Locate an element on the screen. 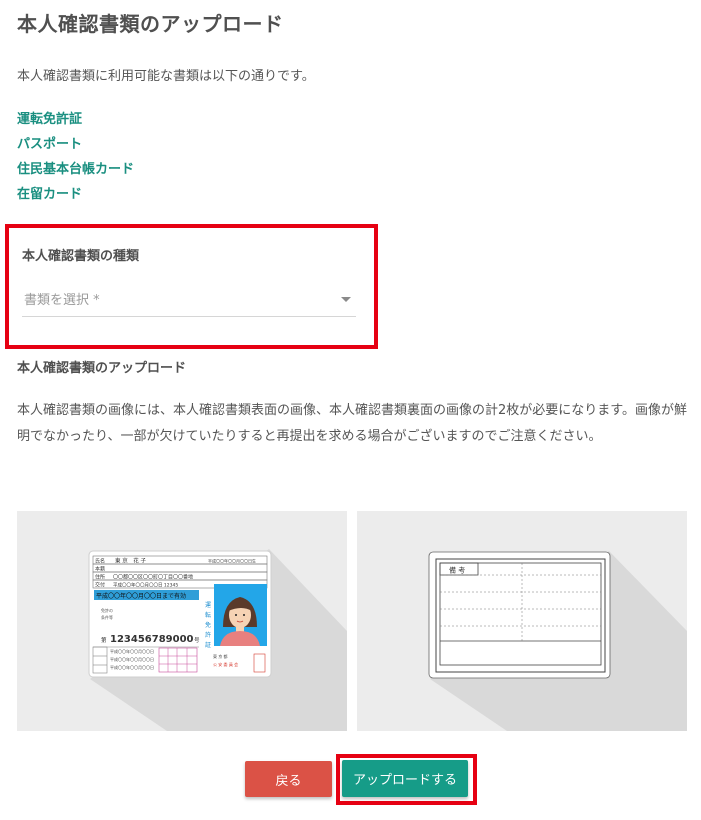 This screenshot has width=701, height=820. intro-text: 本人確認書類に利用可能な書類は以下の通りです。 is located at coordinates (166, 76).